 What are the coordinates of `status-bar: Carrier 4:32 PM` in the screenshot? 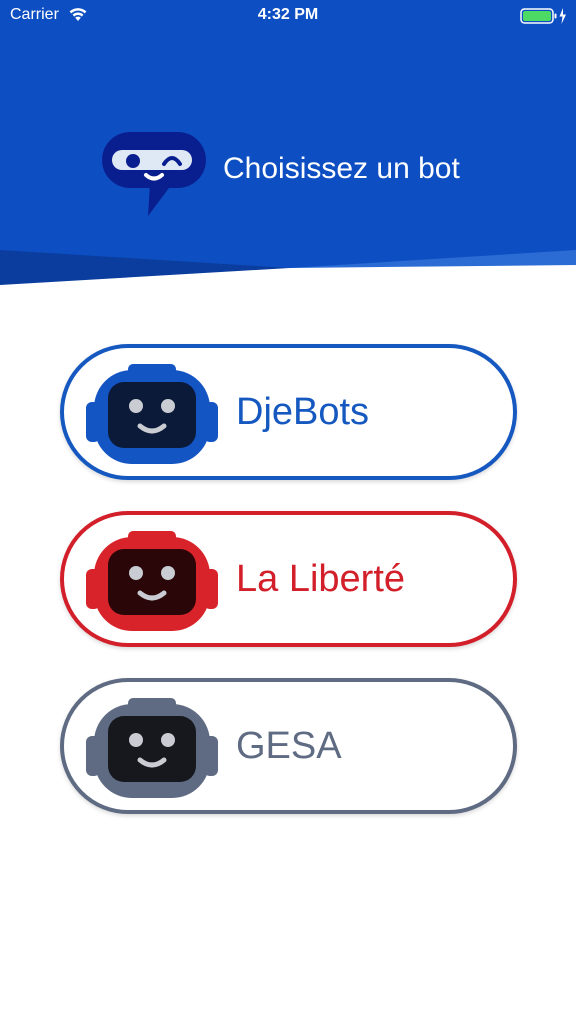 It's located at (288, 16).